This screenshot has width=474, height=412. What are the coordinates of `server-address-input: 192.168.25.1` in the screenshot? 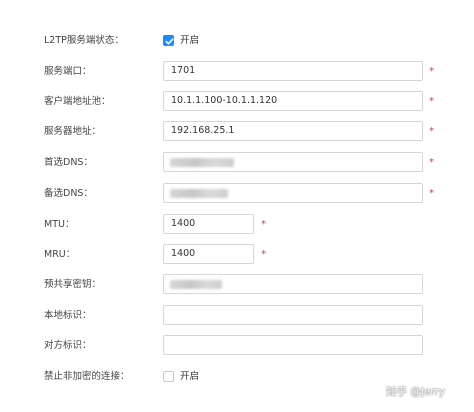 It's located at (293, 131).